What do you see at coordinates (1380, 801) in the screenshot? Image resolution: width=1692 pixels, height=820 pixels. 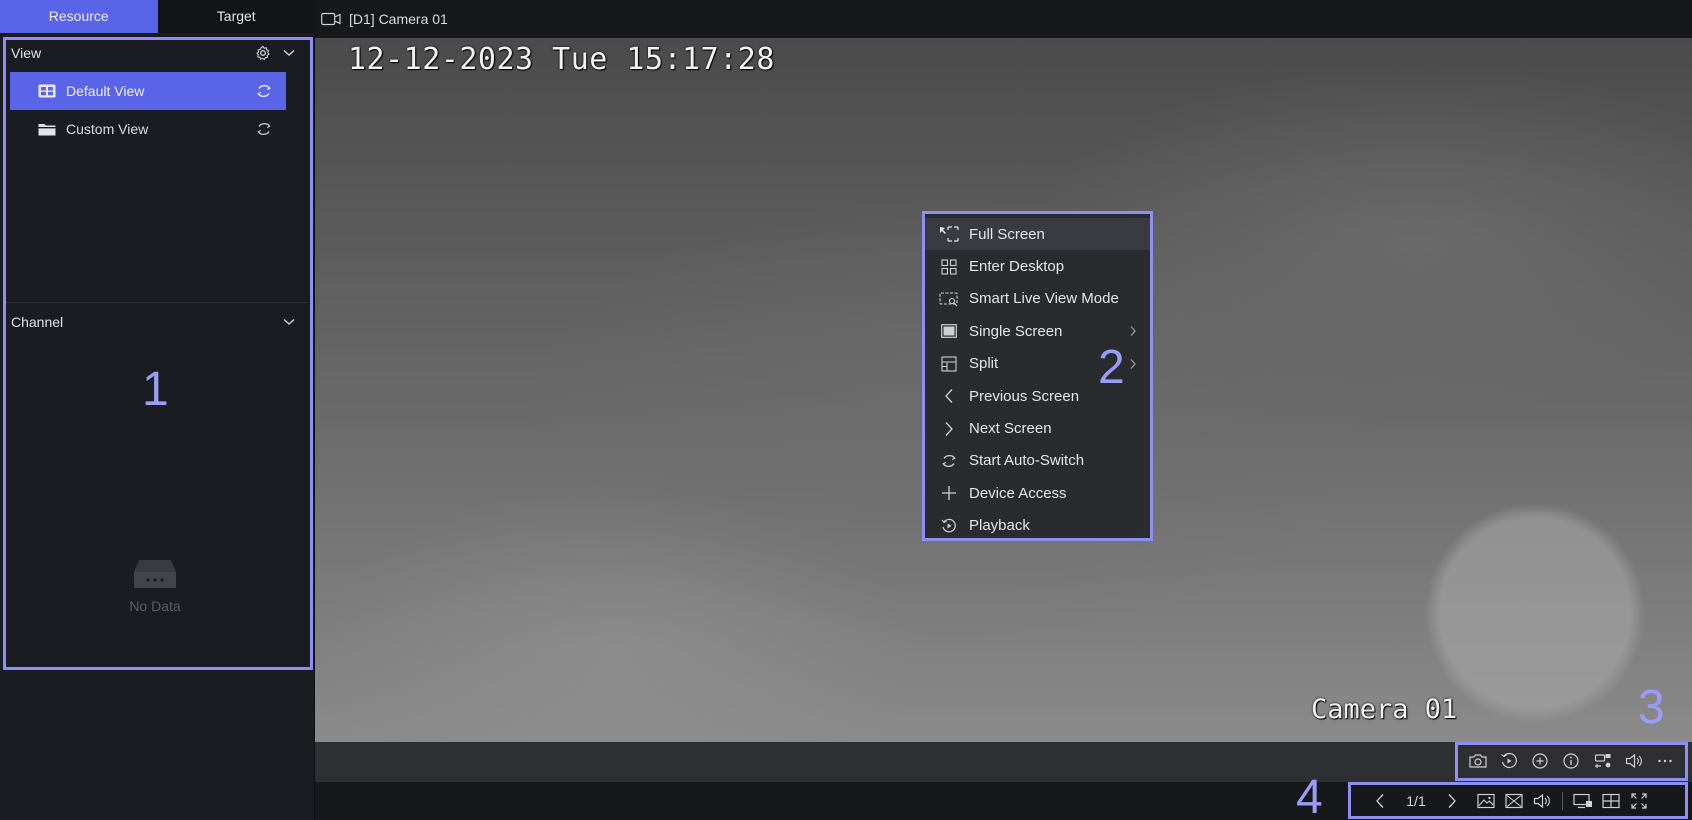 I see `previous-page-icon` at bounding box center [1380, 801].